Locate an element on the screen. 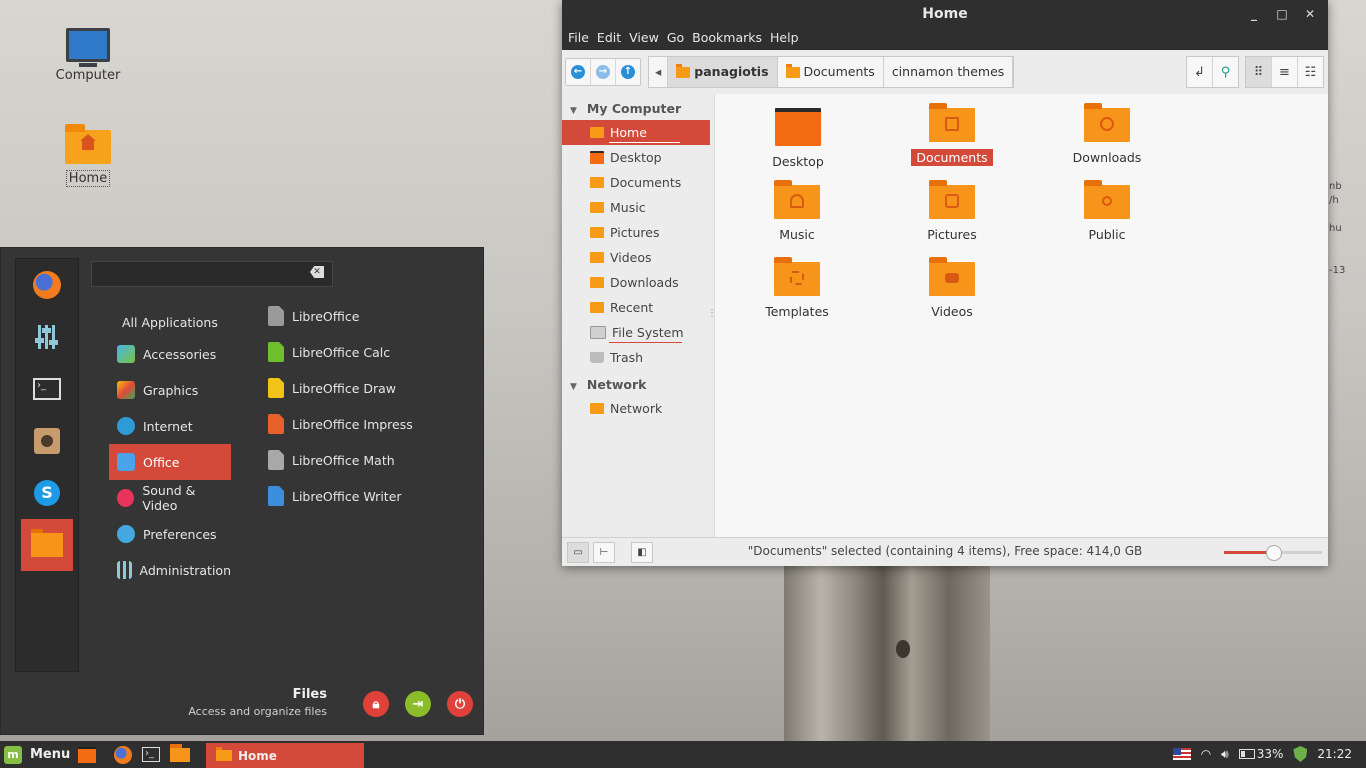 Image resolution: width=1366 pixels, height=768 pixels. folder-item-documents: Documents is located at coordinates (952, 134).